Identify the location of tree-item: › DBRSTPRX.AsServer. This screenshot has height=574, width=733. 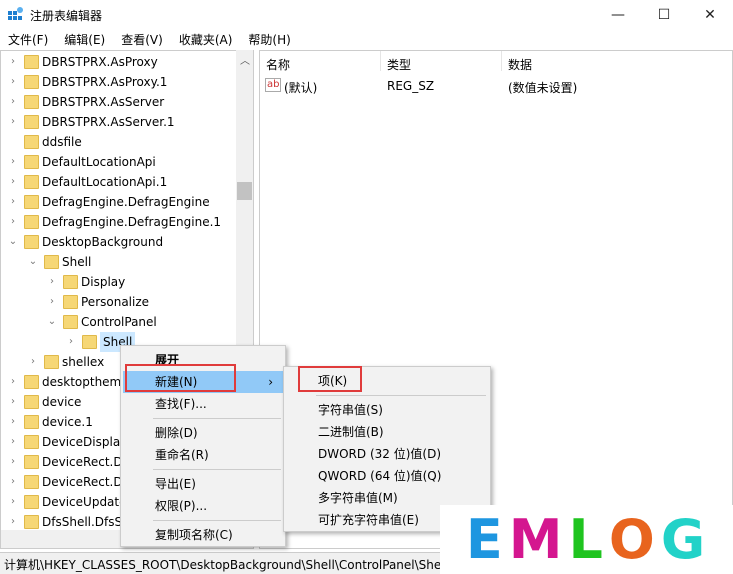
(119, 102).